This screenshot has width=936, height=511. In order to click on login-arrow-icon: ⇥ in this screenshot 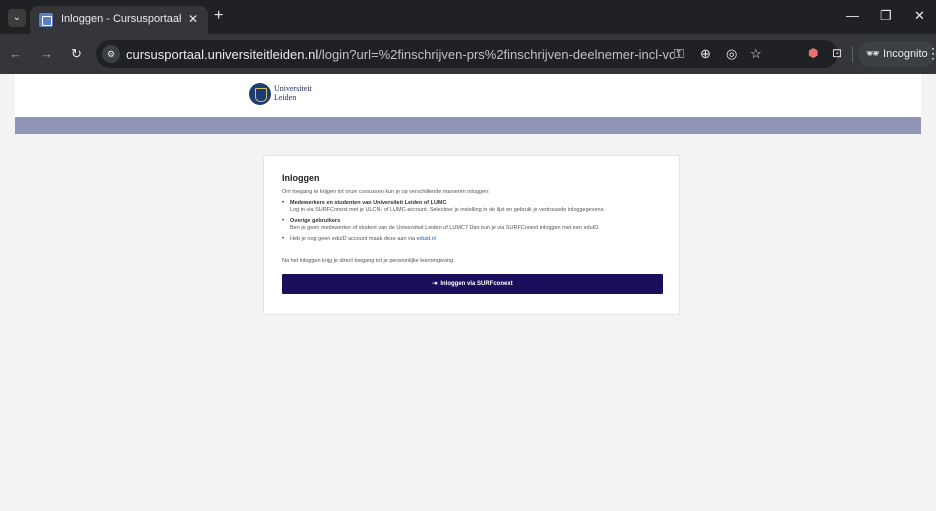, I will do `click(435, 284)`.